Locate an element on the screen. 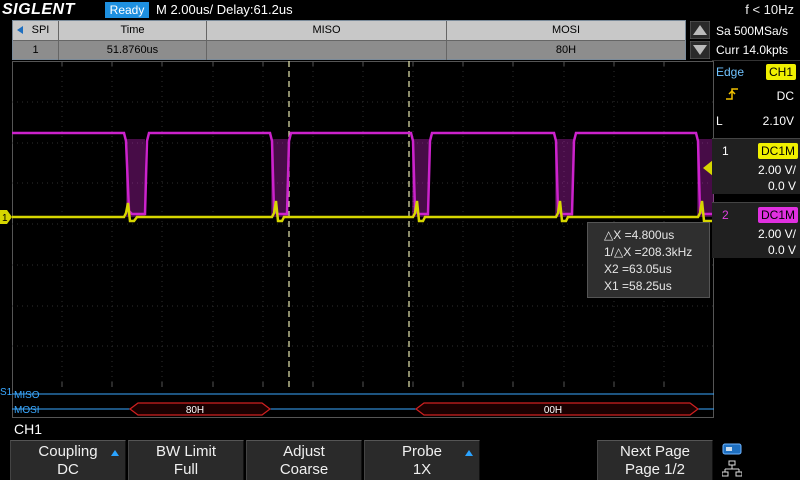  table-row: 1 51.8760us 80H is located at coordinates (349, 50).